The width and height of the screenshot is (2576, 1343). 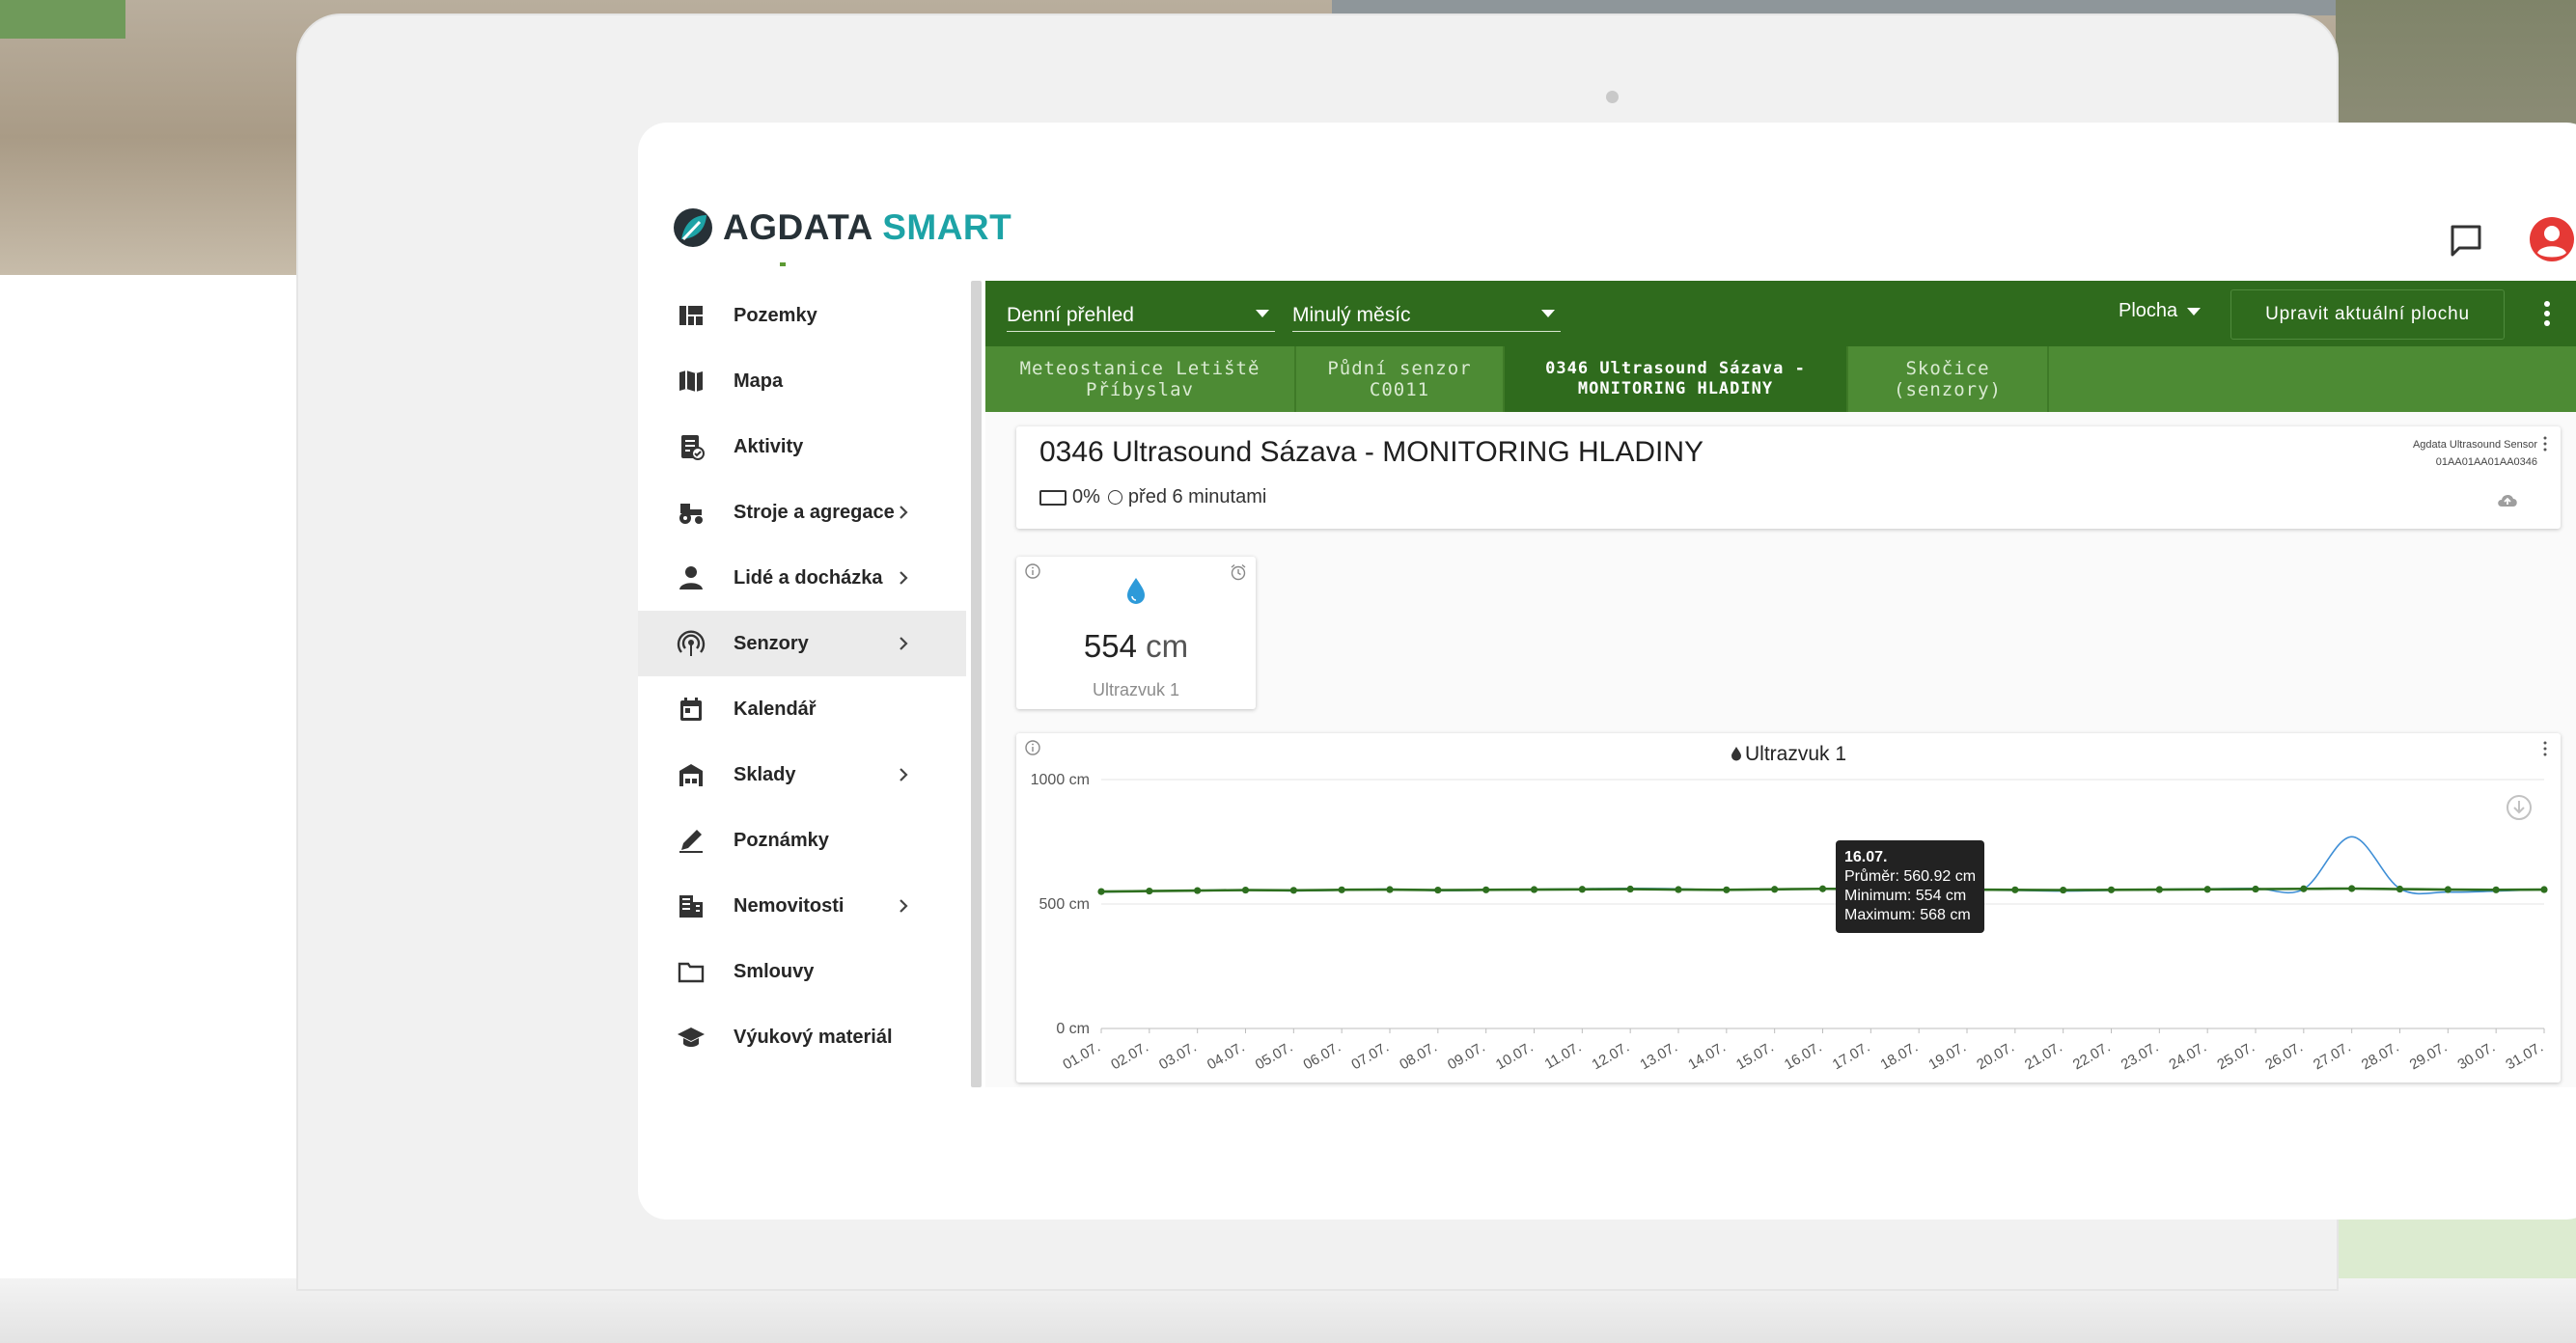 What do you see at coordinates (2284, 1056) in the screenshot?
I see `x-tick-label: 26.07.` at bounding box center [2284, 1056].